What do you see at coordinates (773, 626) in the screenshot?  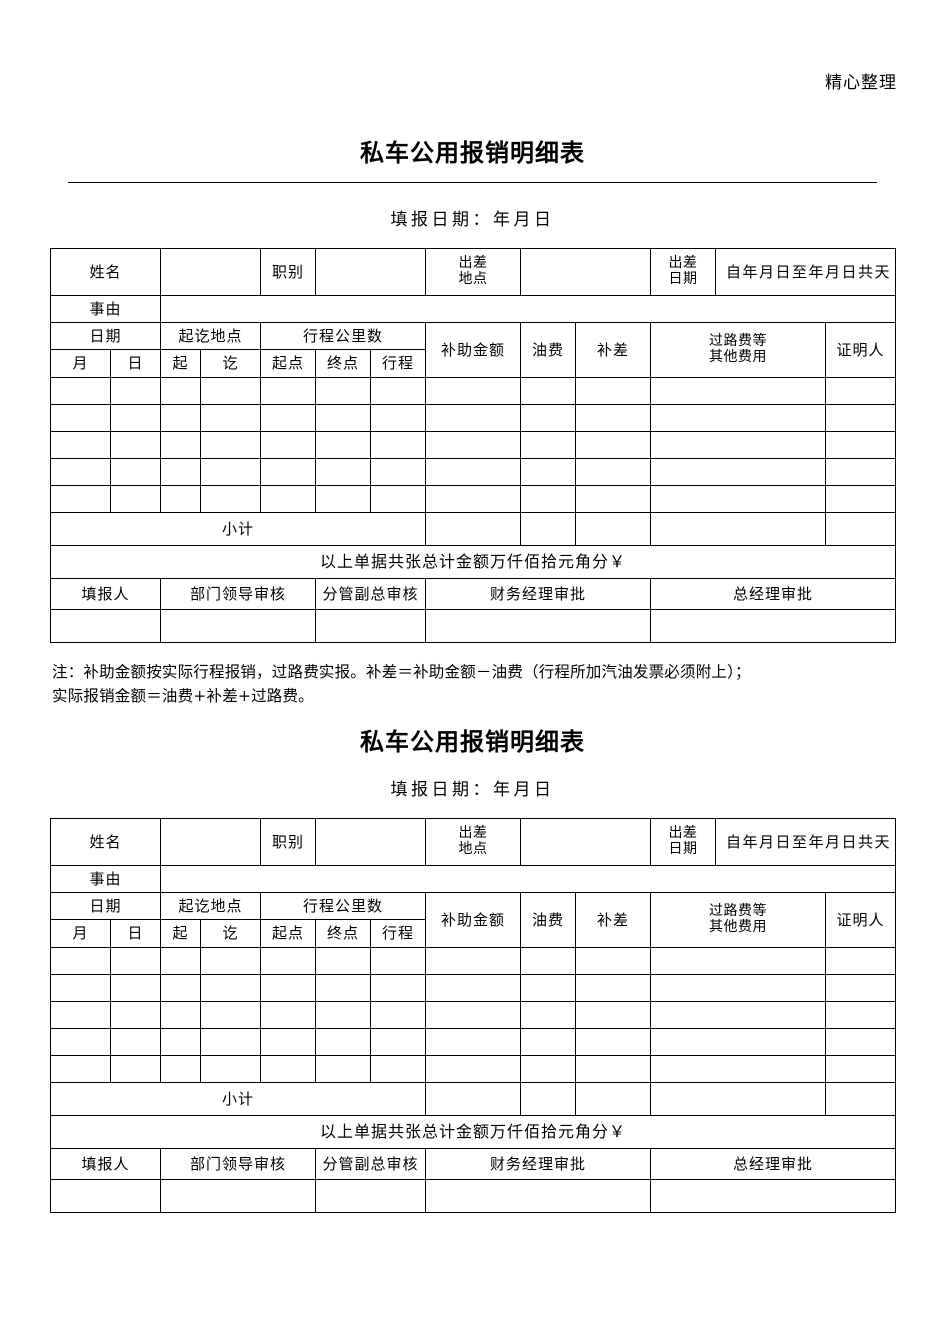 I see `signature-value-general-manager` at bounding box center [773, 626].